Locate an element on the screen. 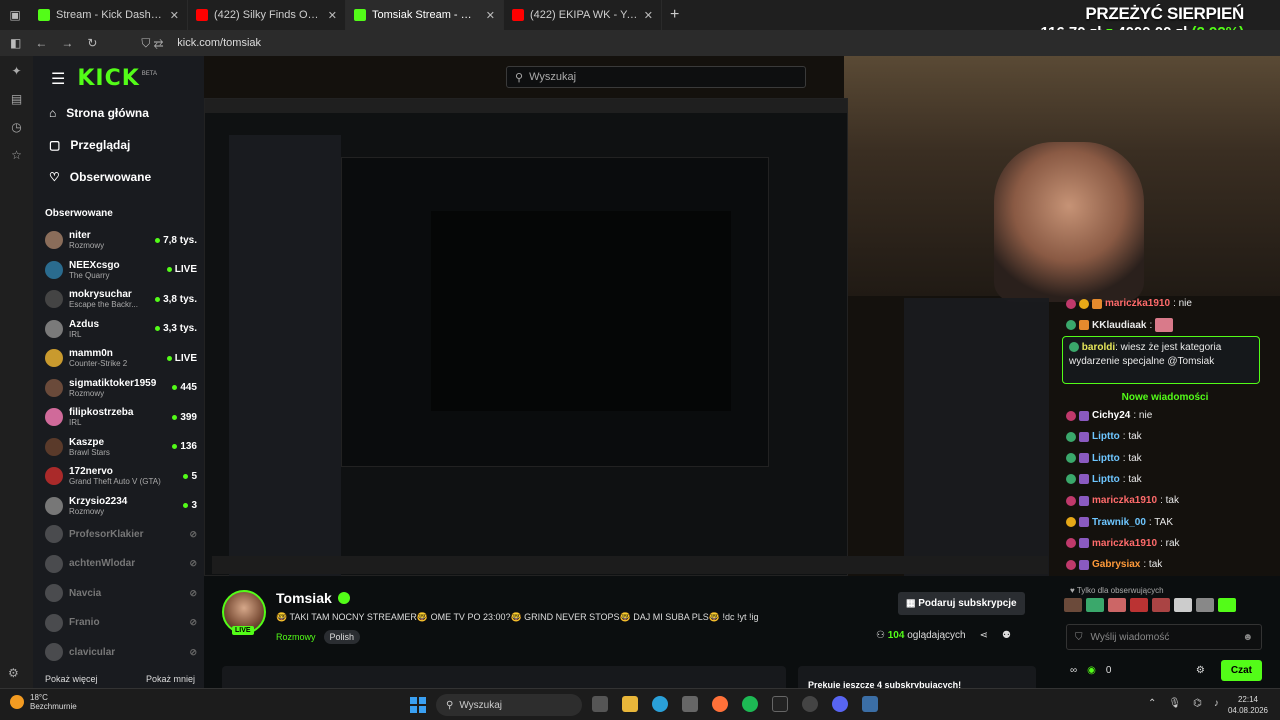 The width and height of the screenshot is (1280, 720). app-icon is located at coordinates (780, 704).